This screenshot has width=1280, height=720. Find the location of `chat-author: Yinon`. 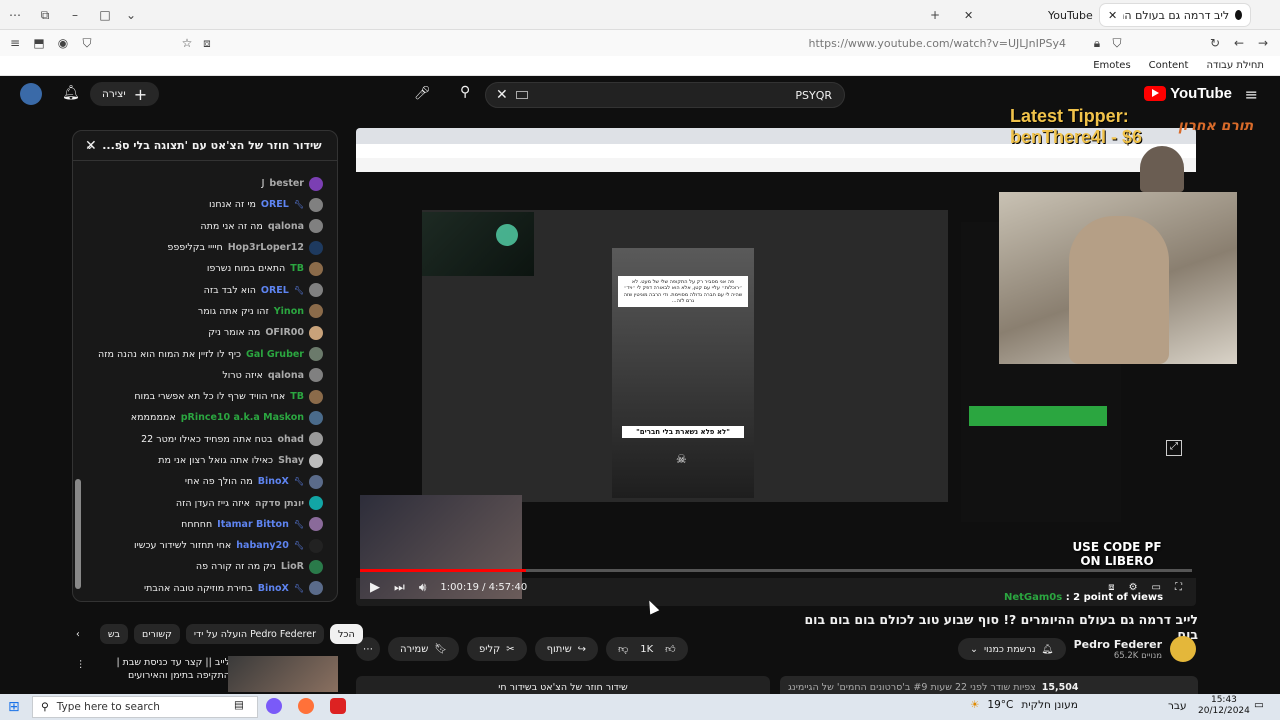

chat-author: Yinon is located at coordinates (289, 311).